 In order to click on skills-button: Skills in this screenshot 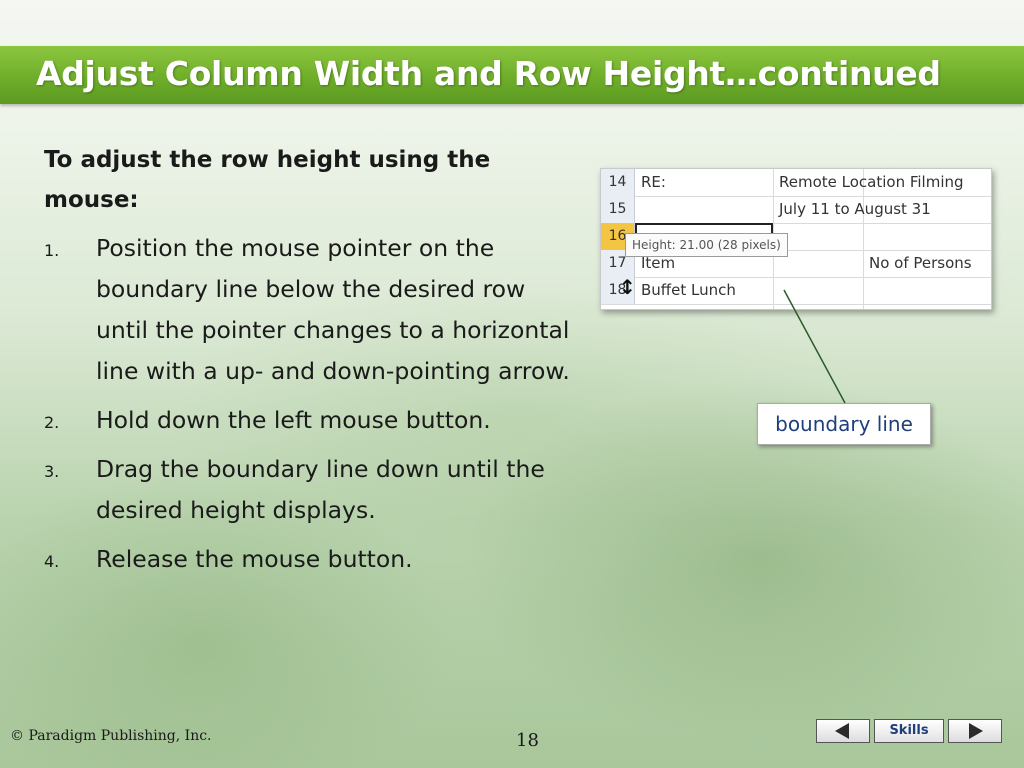, I will do `click(909, 731)`.